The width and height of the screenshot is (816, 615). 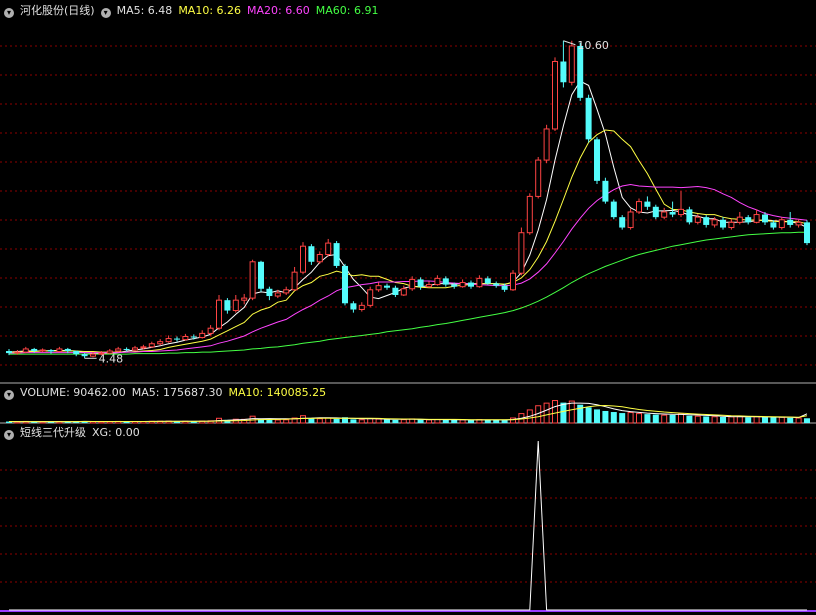 I want to click on vol-ma5-label: MA5: 175687.30, so click(x=177, y=392).